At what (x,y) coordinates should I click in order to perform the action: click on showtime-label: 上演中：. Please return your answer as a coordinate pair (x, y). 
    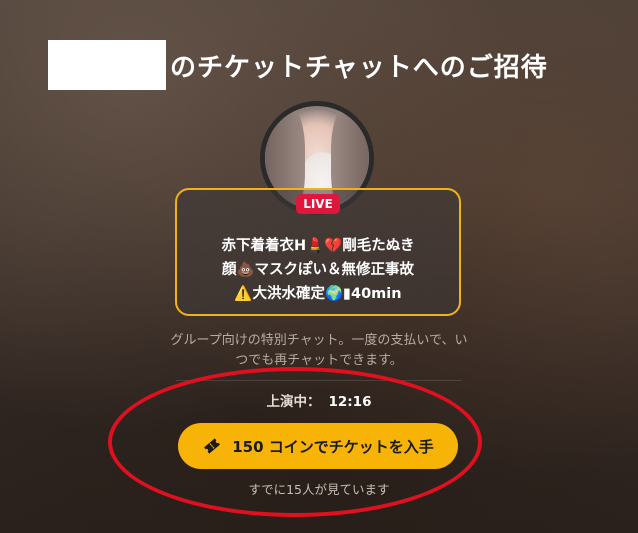
    Looking at the image, I should click on (293, 402).